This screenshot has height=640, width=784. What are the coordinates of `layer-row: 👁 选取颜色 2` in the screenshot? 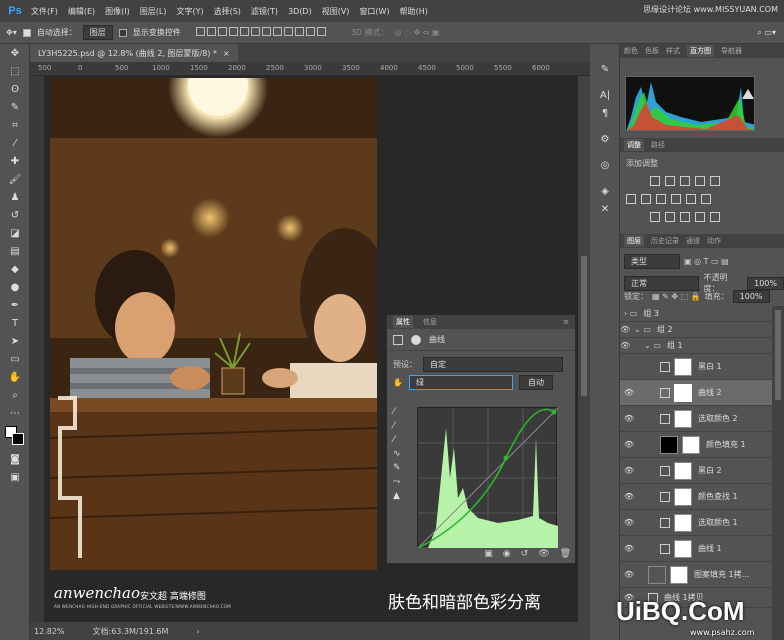 It's located at (696, 419).